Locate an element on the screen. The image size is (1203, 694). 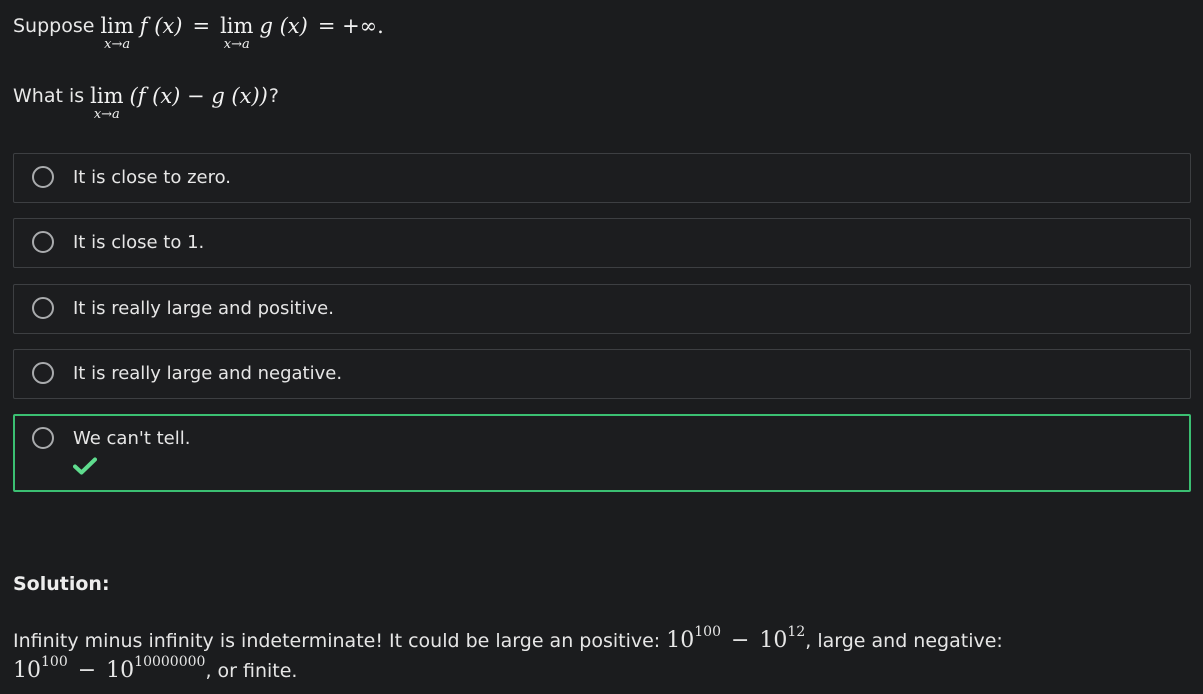
limit-operator-g: lim x→a is located at coordinates (236, 32).